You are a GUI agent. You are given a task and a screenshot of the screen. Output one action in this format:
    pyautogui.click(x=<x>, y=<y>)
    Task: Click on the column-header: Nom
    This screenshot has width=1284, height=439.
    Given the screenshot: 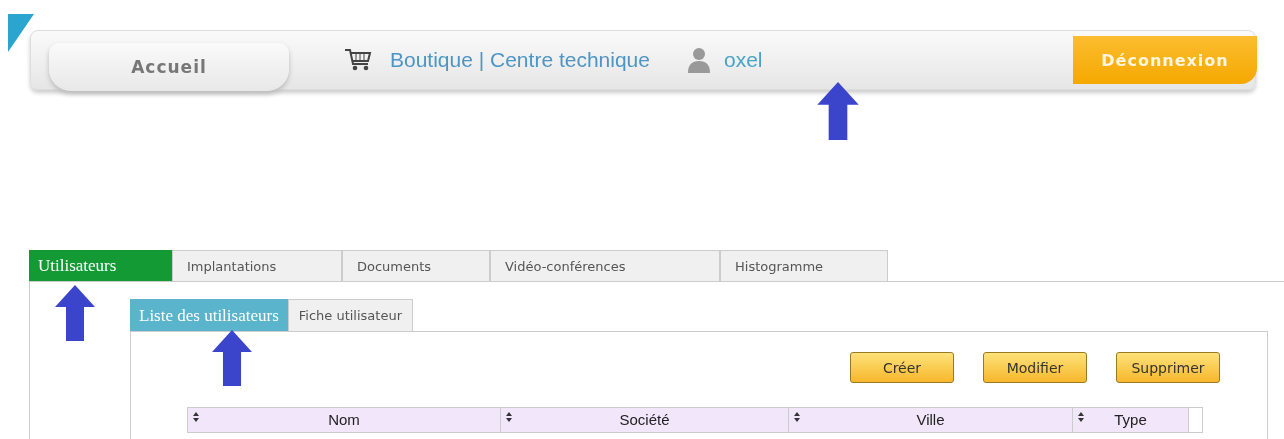 What is the action you would take?
    pyautogui.click(x=344, y=420)
    